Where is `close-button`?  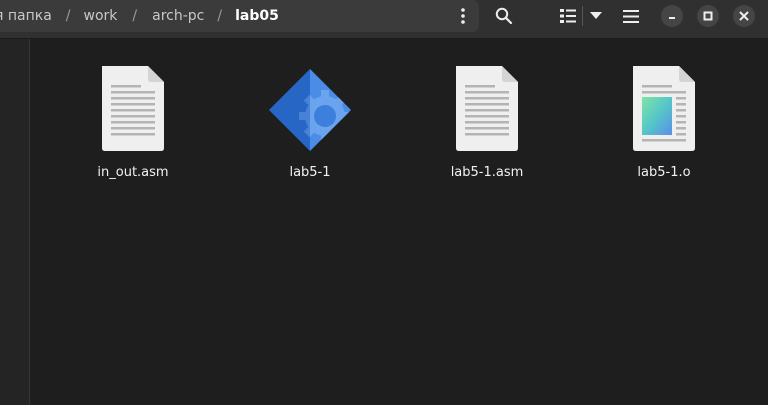
close-button is located at coordinates (744, 16).